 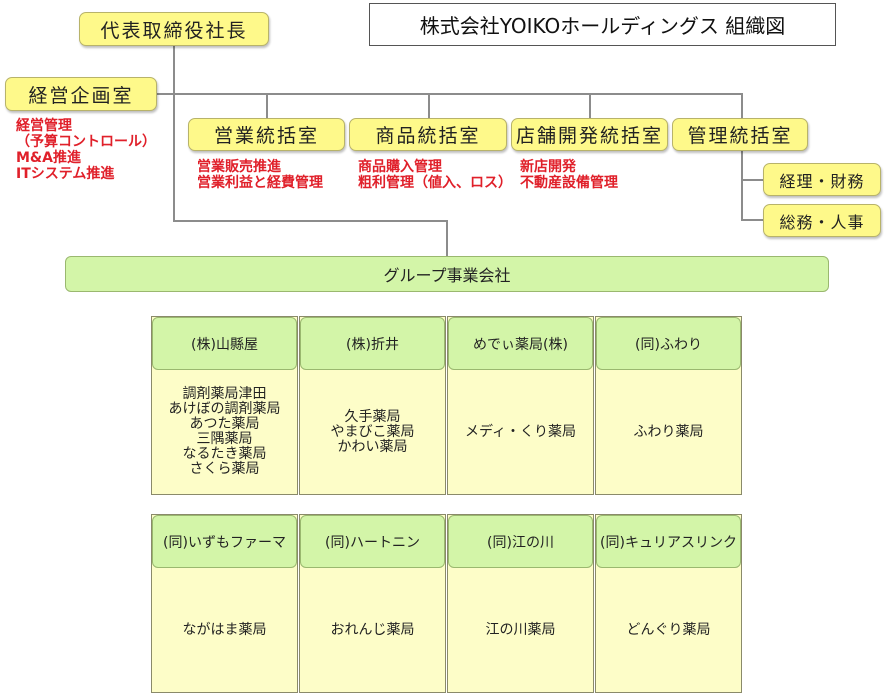 I want to click on division-merchandise-duties: 商品購入管理 粗利管理（値入、ロス）, so click(x=435, y=175).